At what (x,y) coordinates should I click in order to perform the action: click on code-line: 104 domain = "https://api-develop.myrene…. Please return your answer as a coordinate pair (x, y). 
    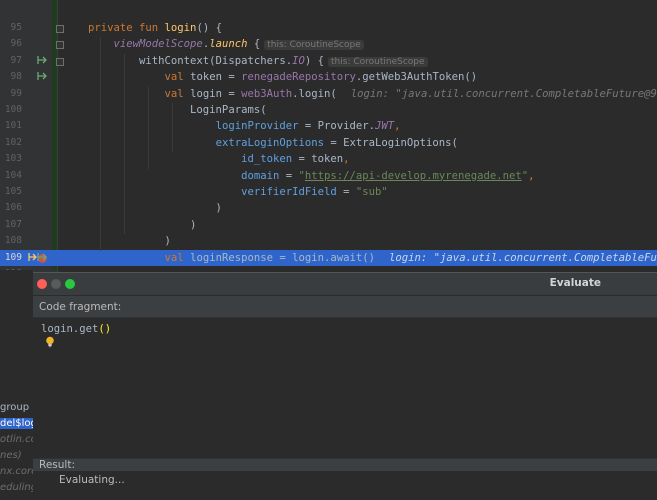
    Looking at the image, I should click on (328, 176).